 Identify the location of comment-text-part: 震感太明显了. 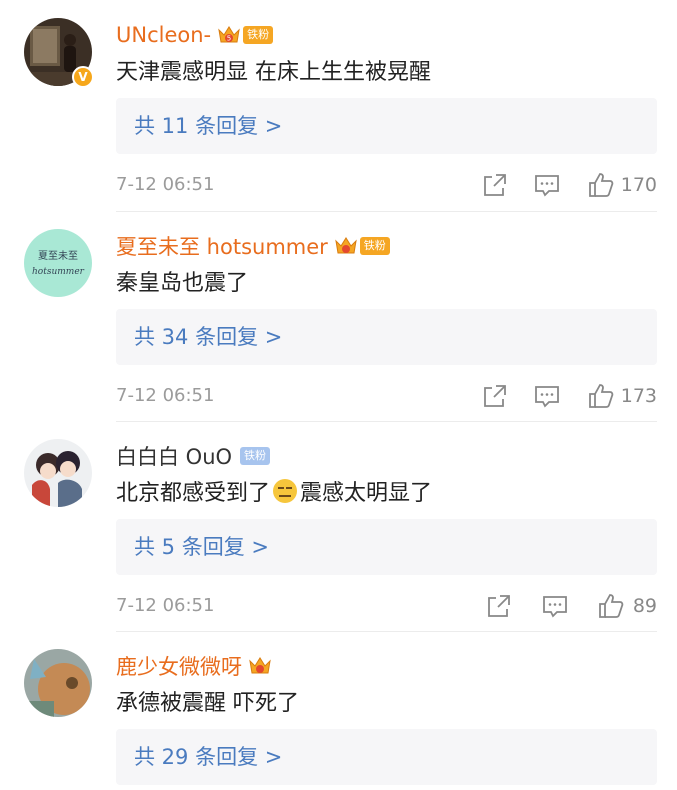
(366, 493).